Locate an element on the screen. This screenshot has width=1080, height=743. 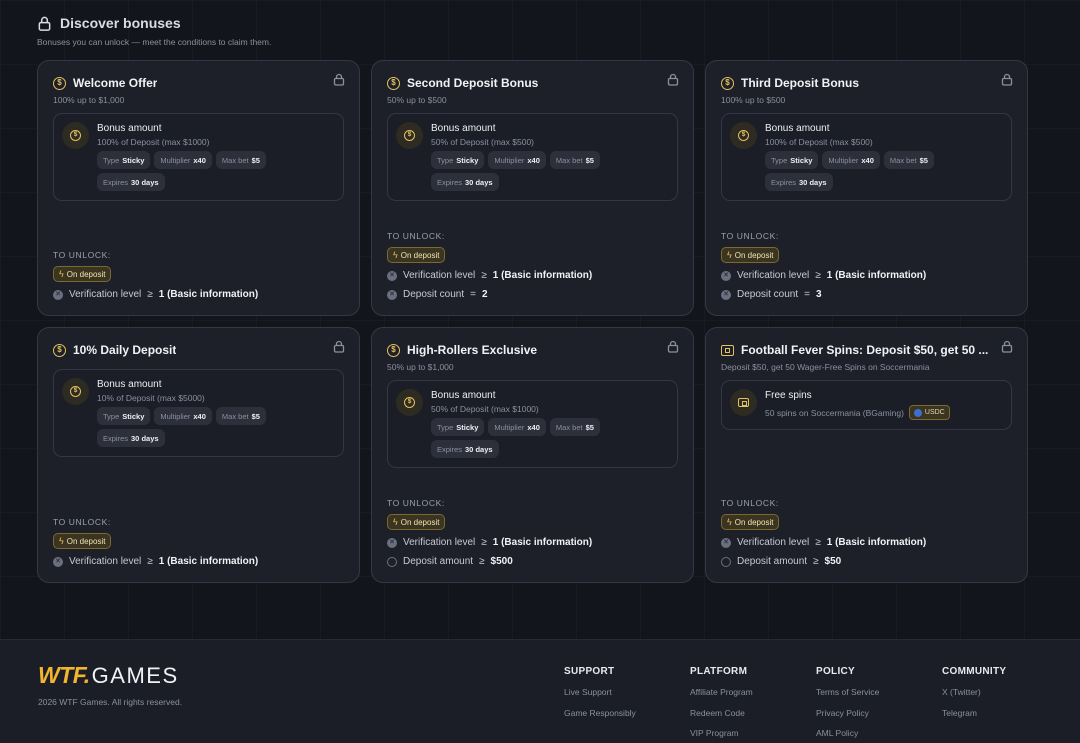
bonus-ticket-icon is located at coordinates (743, 402).